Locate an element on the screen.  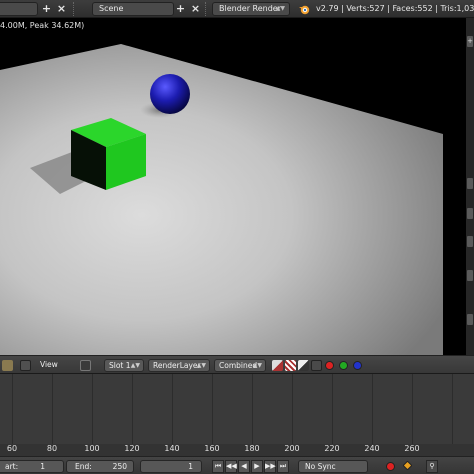
render-engine-selector: Blender Render ▲▼ is located at coordinates (251, 9).